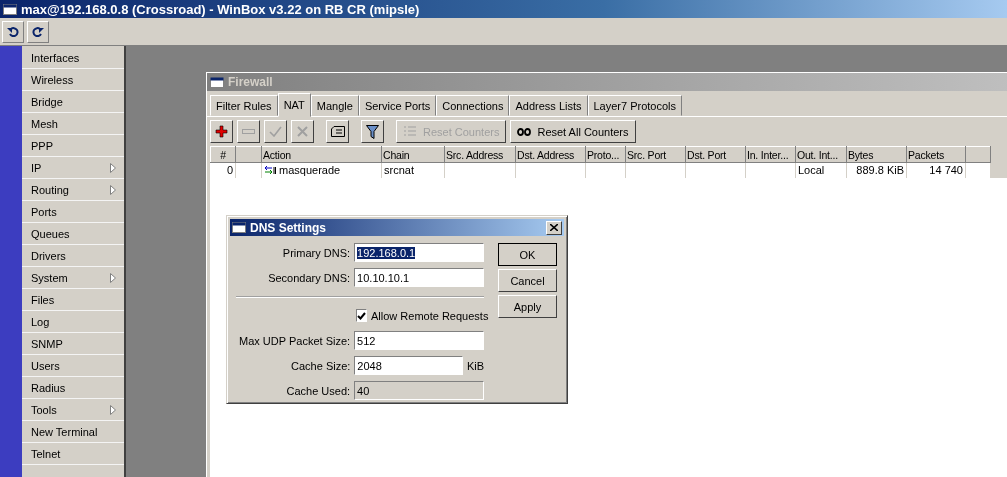 This screenshot has width=1007, height=477. What do you see at coordinates (550, 154) in the screenshot?
I see `column-header: Dst. Address` at bounding box center [550, 154].